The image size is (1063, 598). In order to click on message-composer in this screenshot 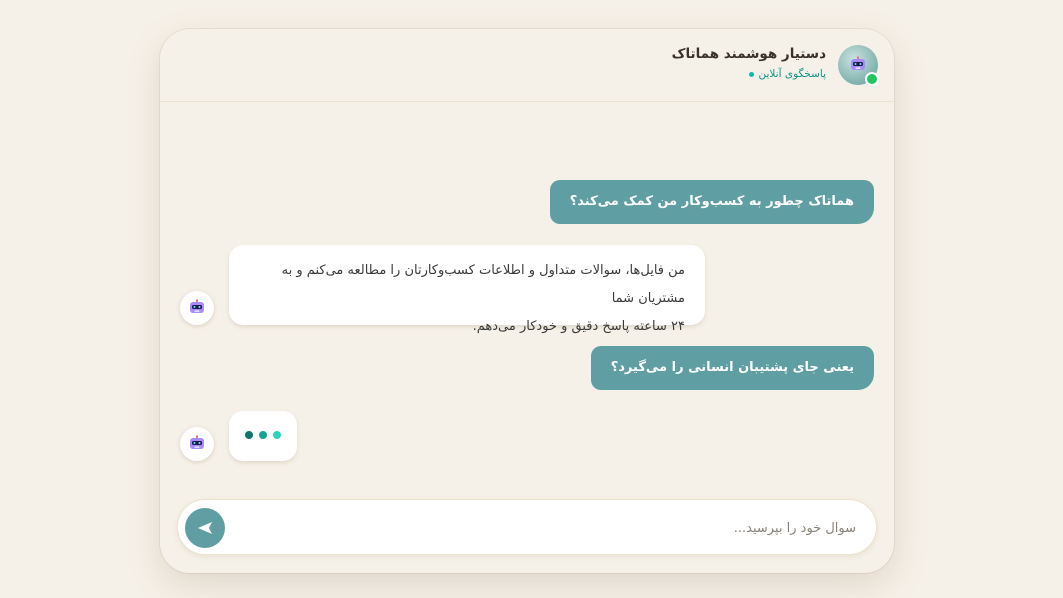, I will do `click(527, 527)`.